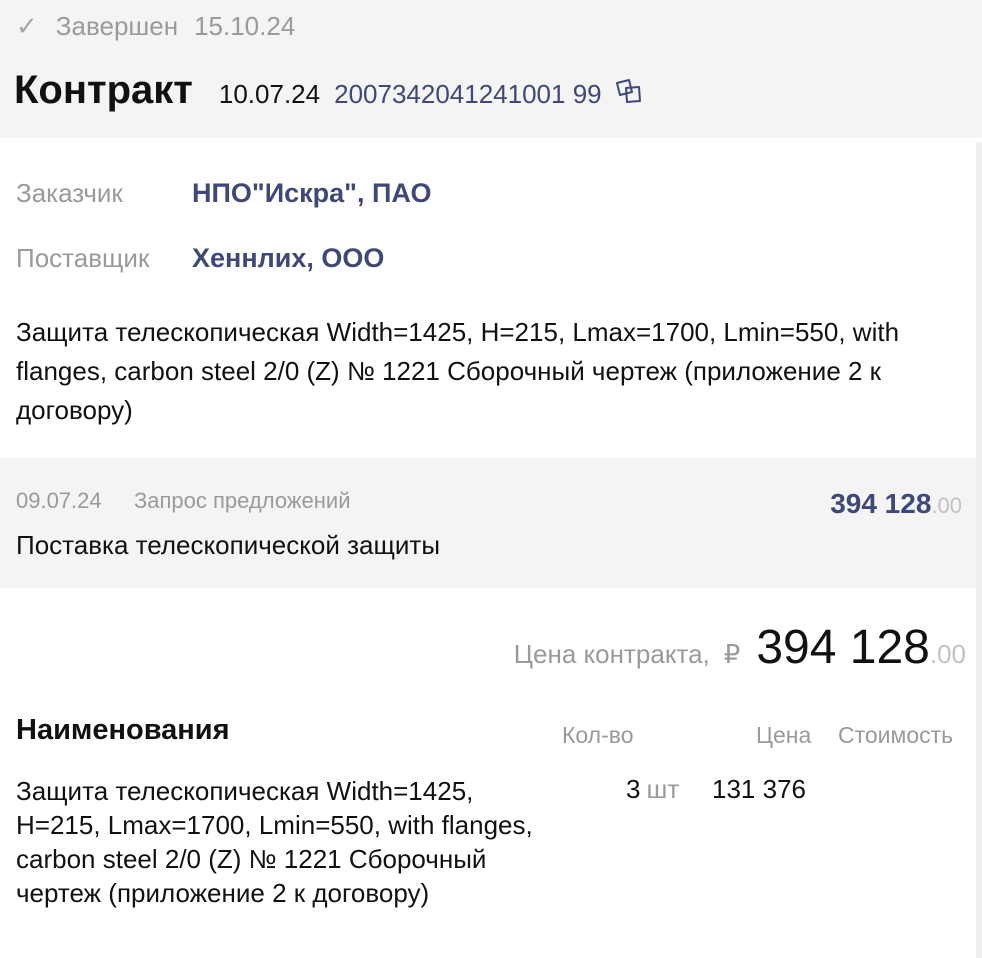 The image size is (982, 958). I want to click on copy-icon, so click(630, 92).